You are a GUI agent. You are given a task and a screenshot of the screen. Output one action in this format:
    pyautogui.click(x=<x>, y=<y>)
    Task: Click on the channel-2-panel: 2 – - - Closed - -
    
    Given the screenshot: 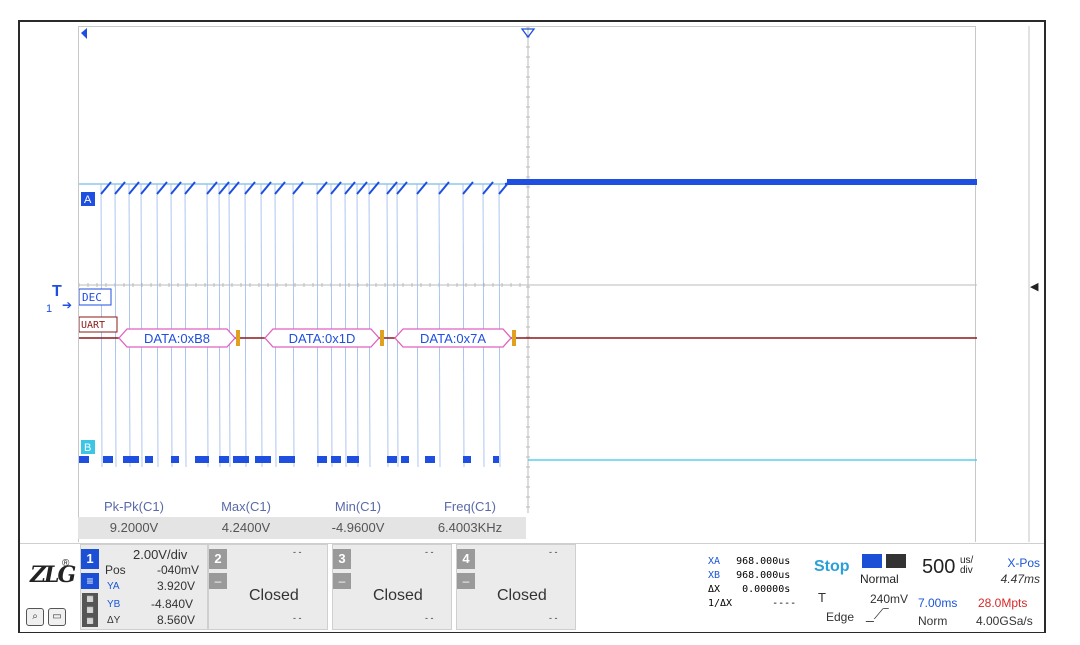 What is the action you would take?
    pyautogui.click(x=268, y=587)
    